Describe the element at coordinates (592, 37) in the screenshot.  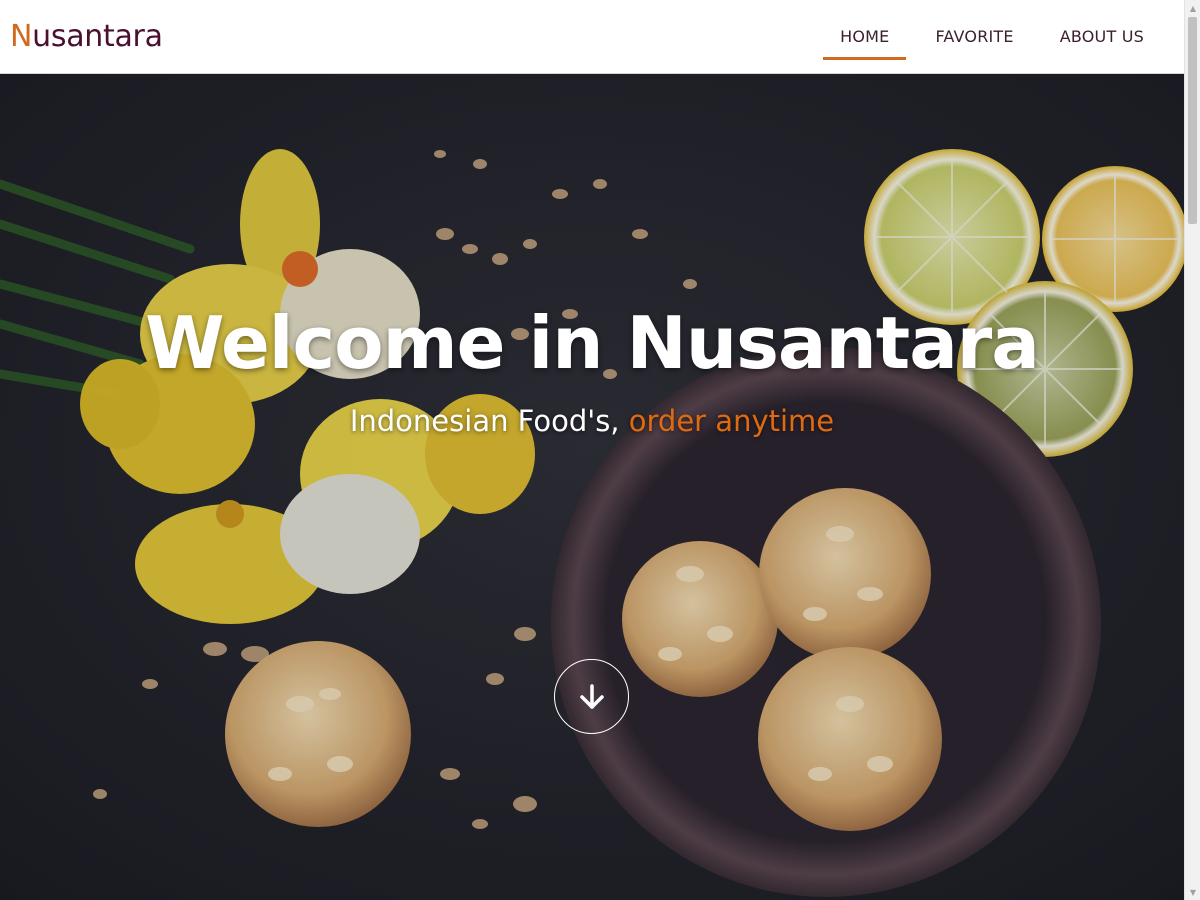
I see `site-header: Nusantara HOME FAVORITE ABOUT US` at that location.